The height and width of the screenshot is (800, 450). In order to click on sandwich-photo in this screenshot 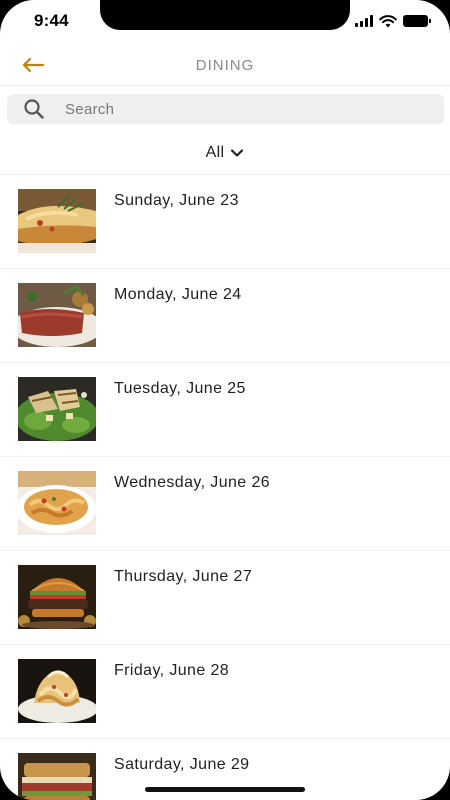, I will do `click(57, 776)`.